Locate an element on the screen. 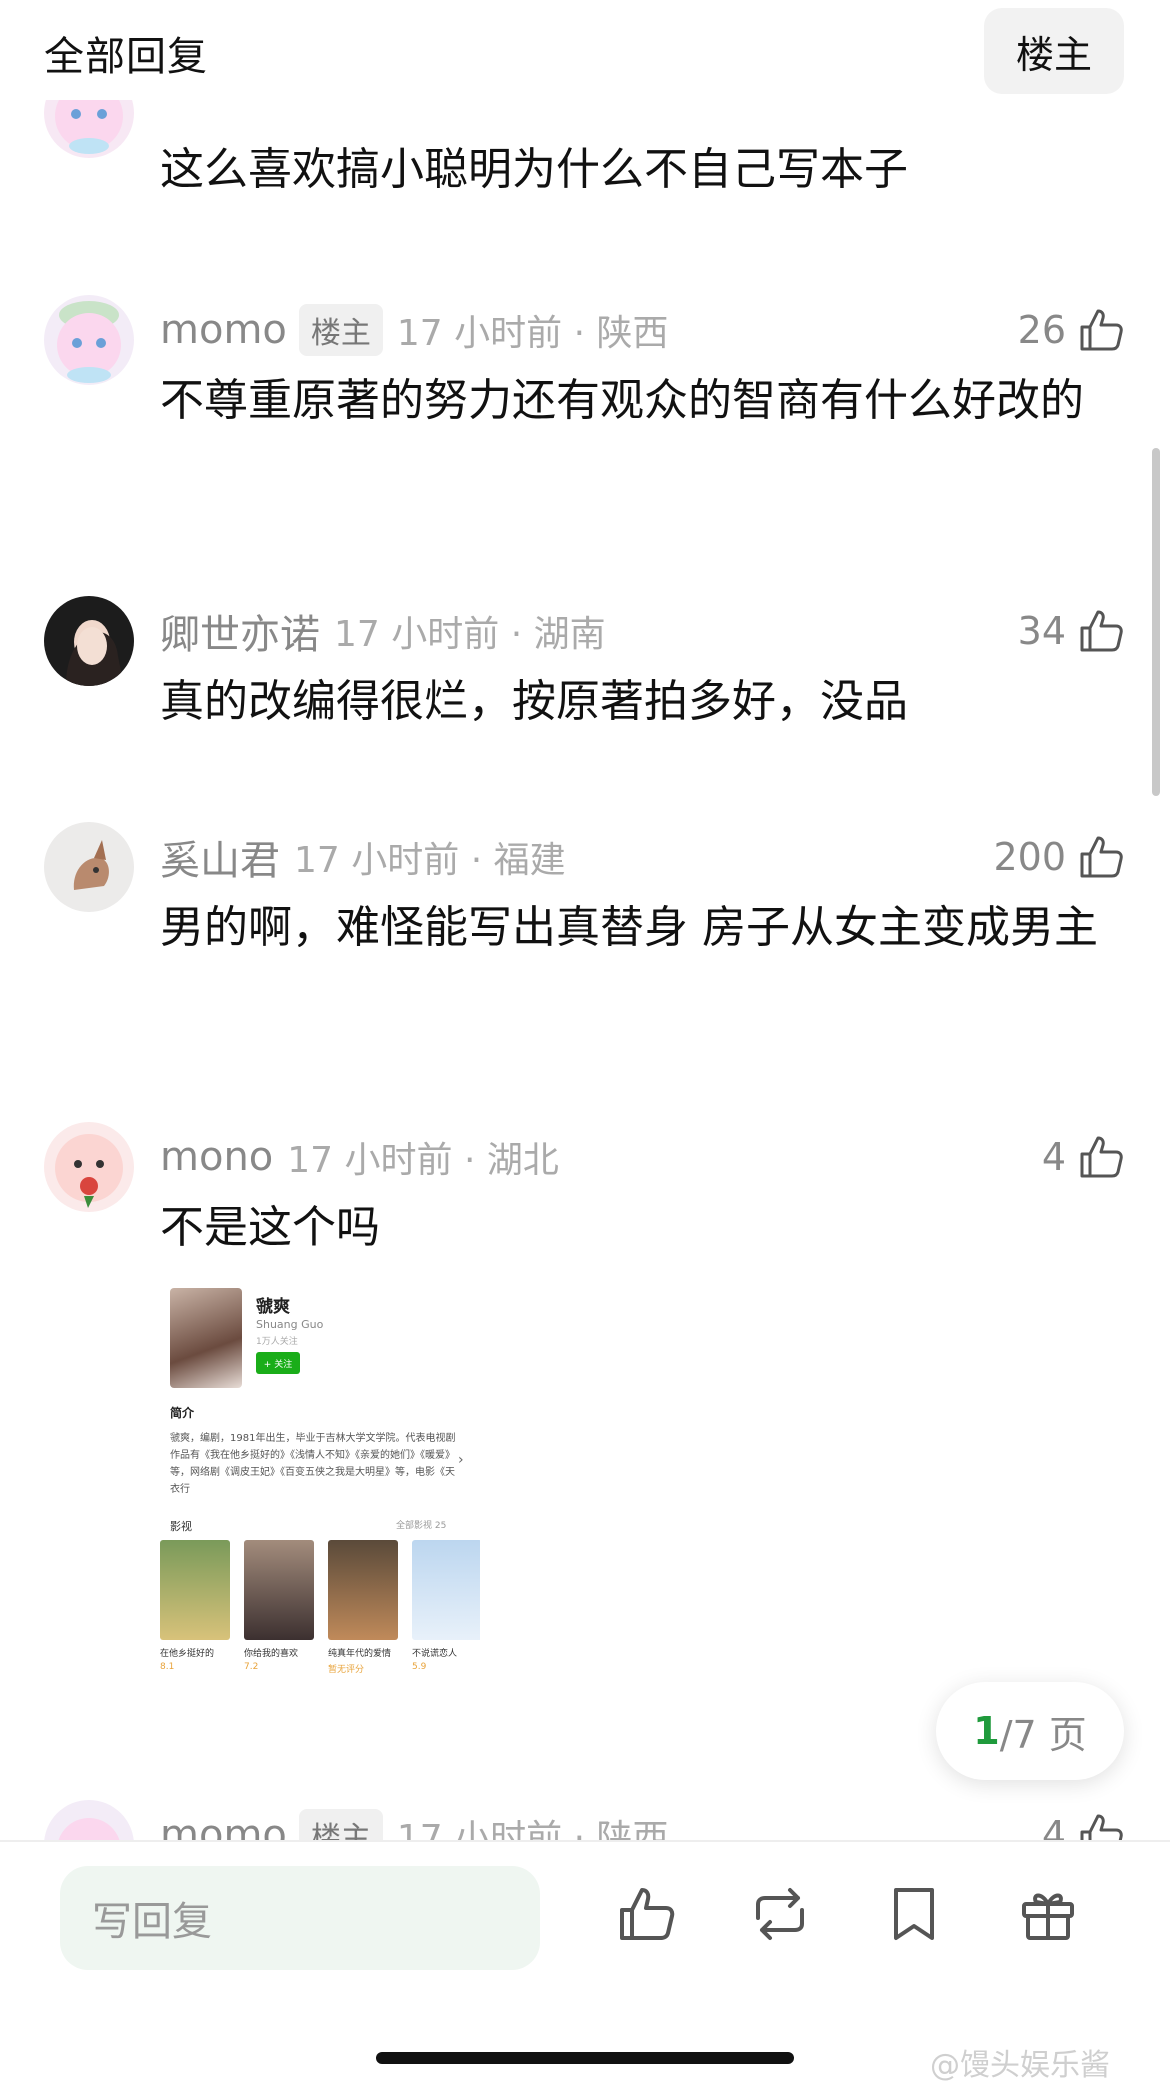 Image resolution: width=1170 pixels, height=2091 pixels. work-title: 你给我的喜欢 is located at coordinates (271, 1654).